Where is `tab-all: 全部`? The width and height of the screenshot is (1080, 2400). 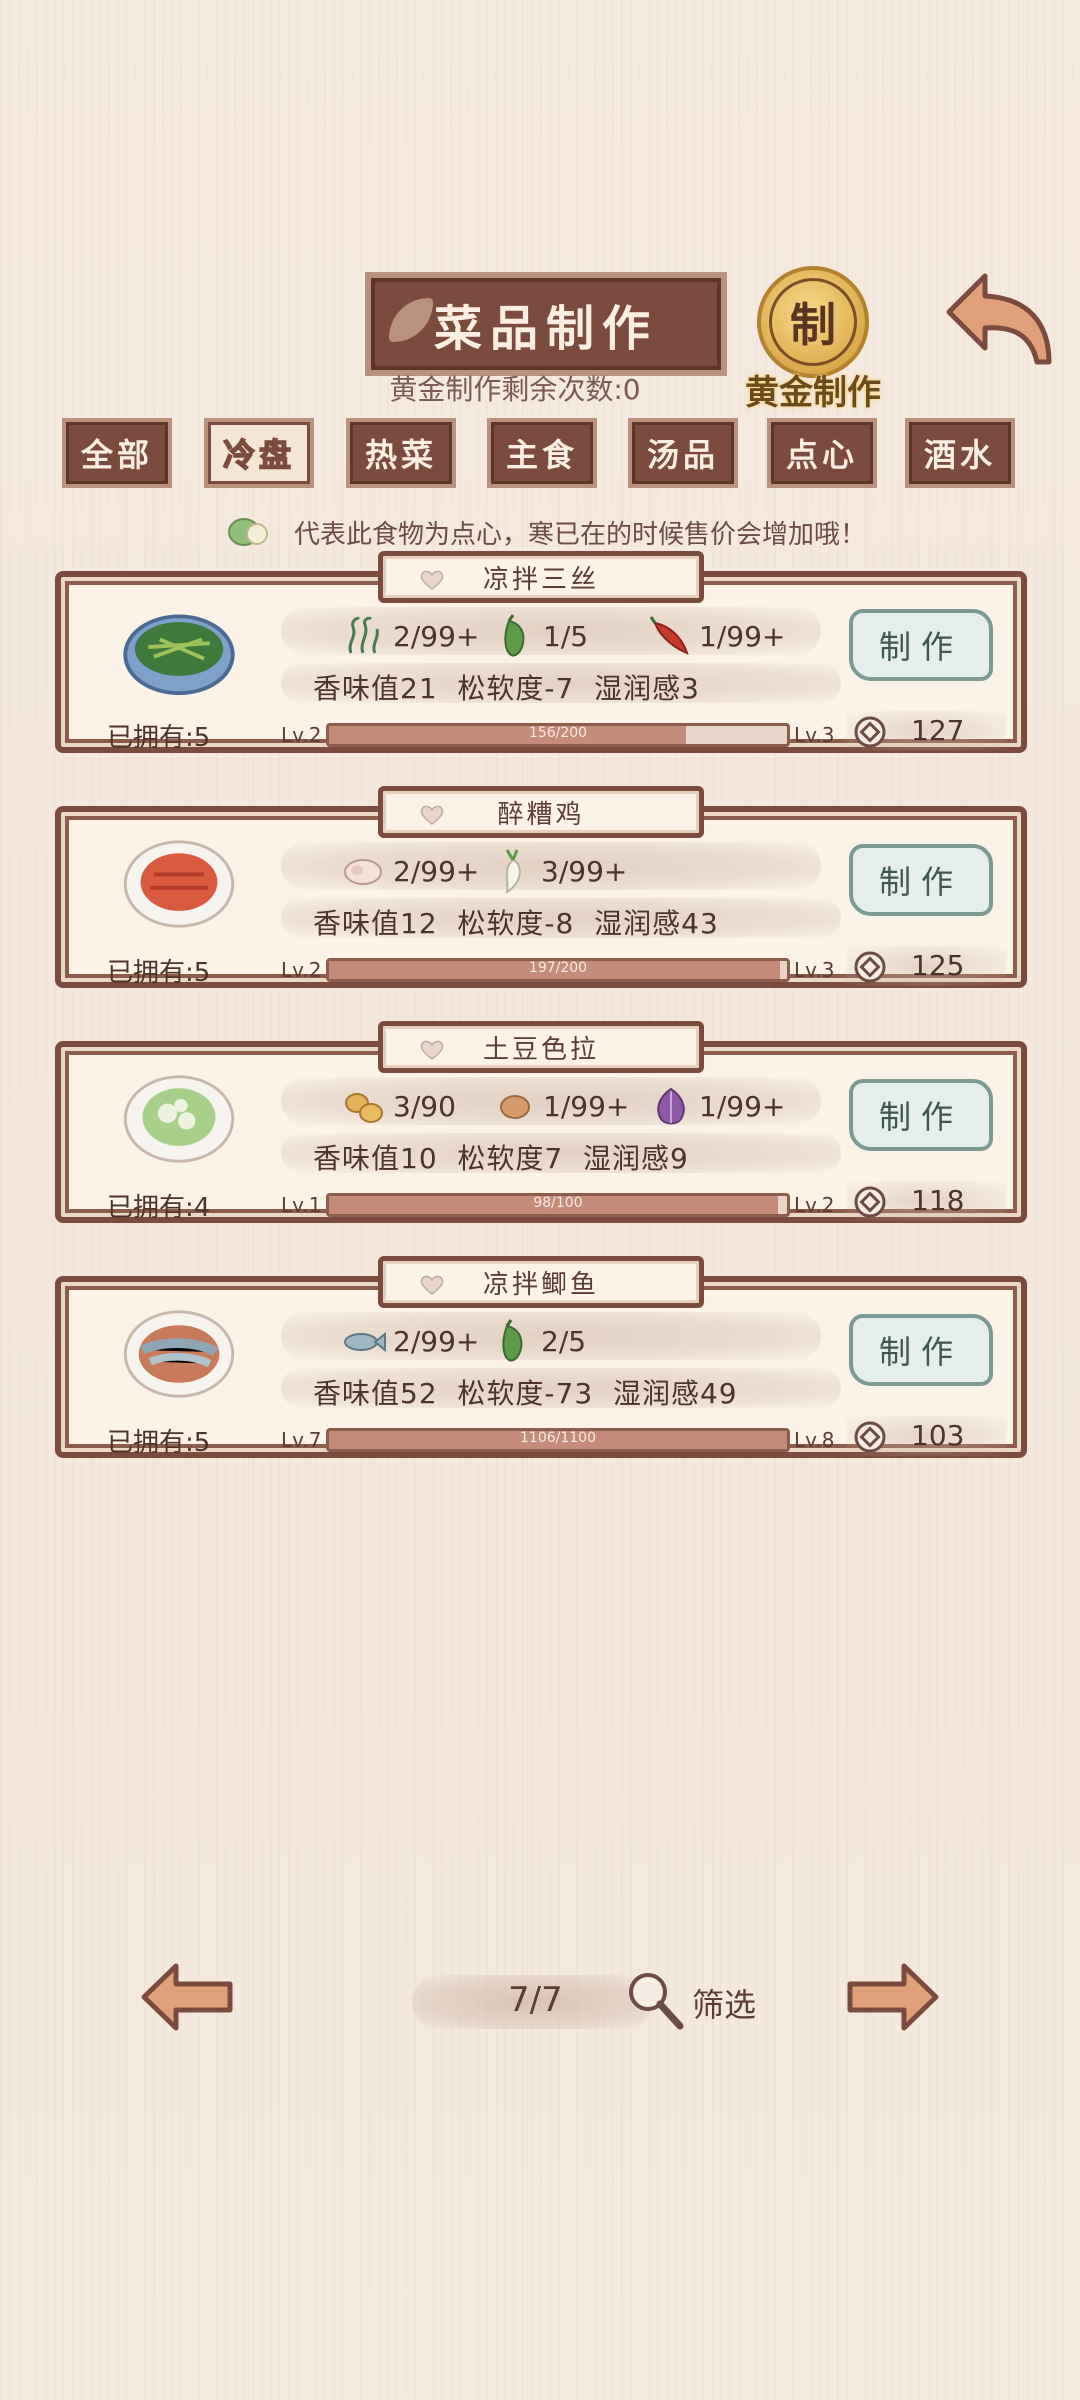
tab-all: 全部 is located at coordinates (117, 453).